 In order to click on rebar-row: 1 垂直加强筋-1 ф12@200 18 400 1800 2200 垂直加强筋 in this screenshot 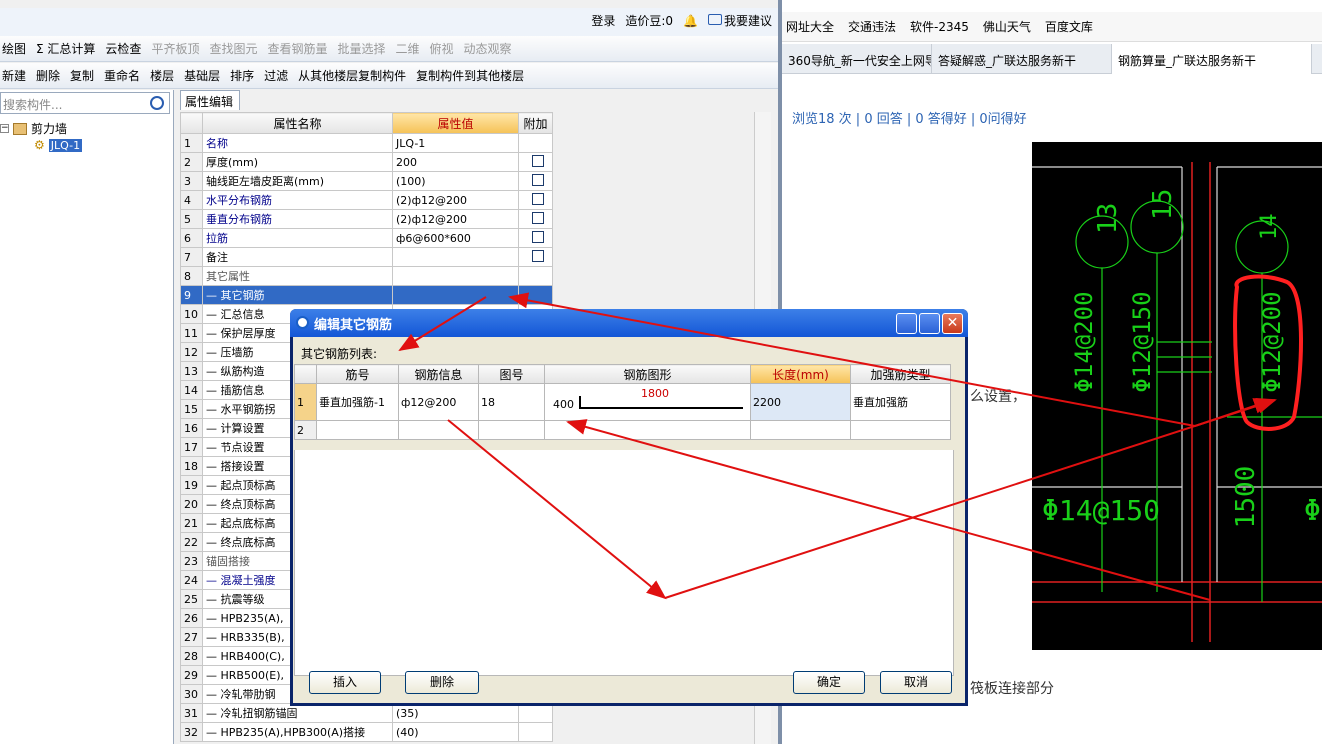, I will do `click(622, 402)`.